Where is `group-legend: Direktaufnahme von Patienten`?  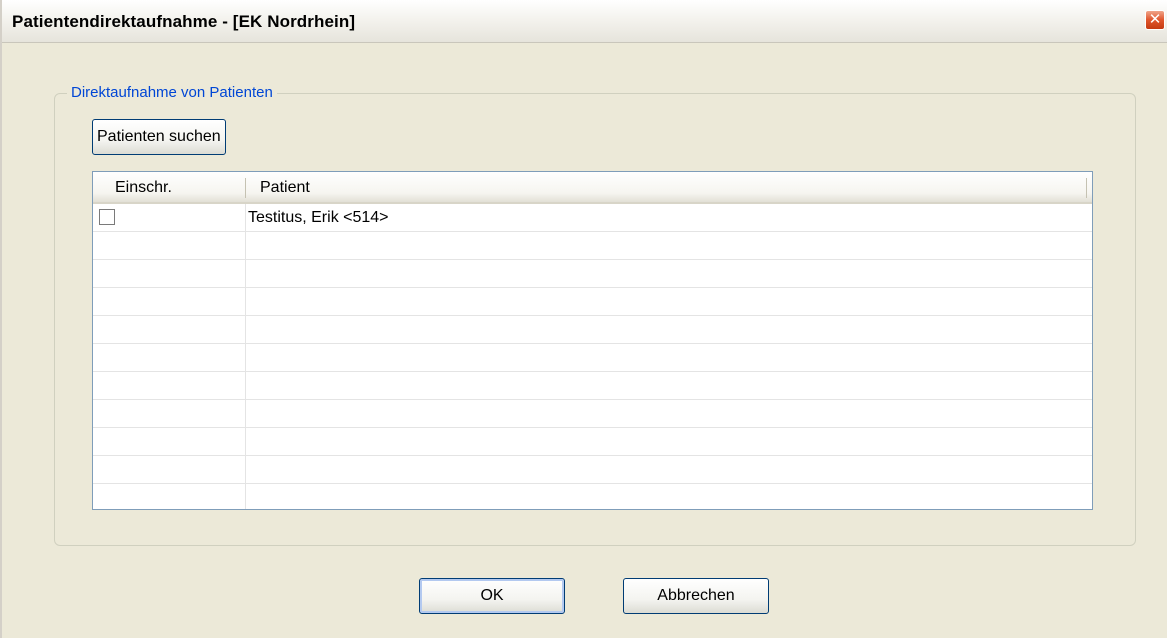 group-legend: Direktaufnahme von Patienten is located at coordinates (172, 92).